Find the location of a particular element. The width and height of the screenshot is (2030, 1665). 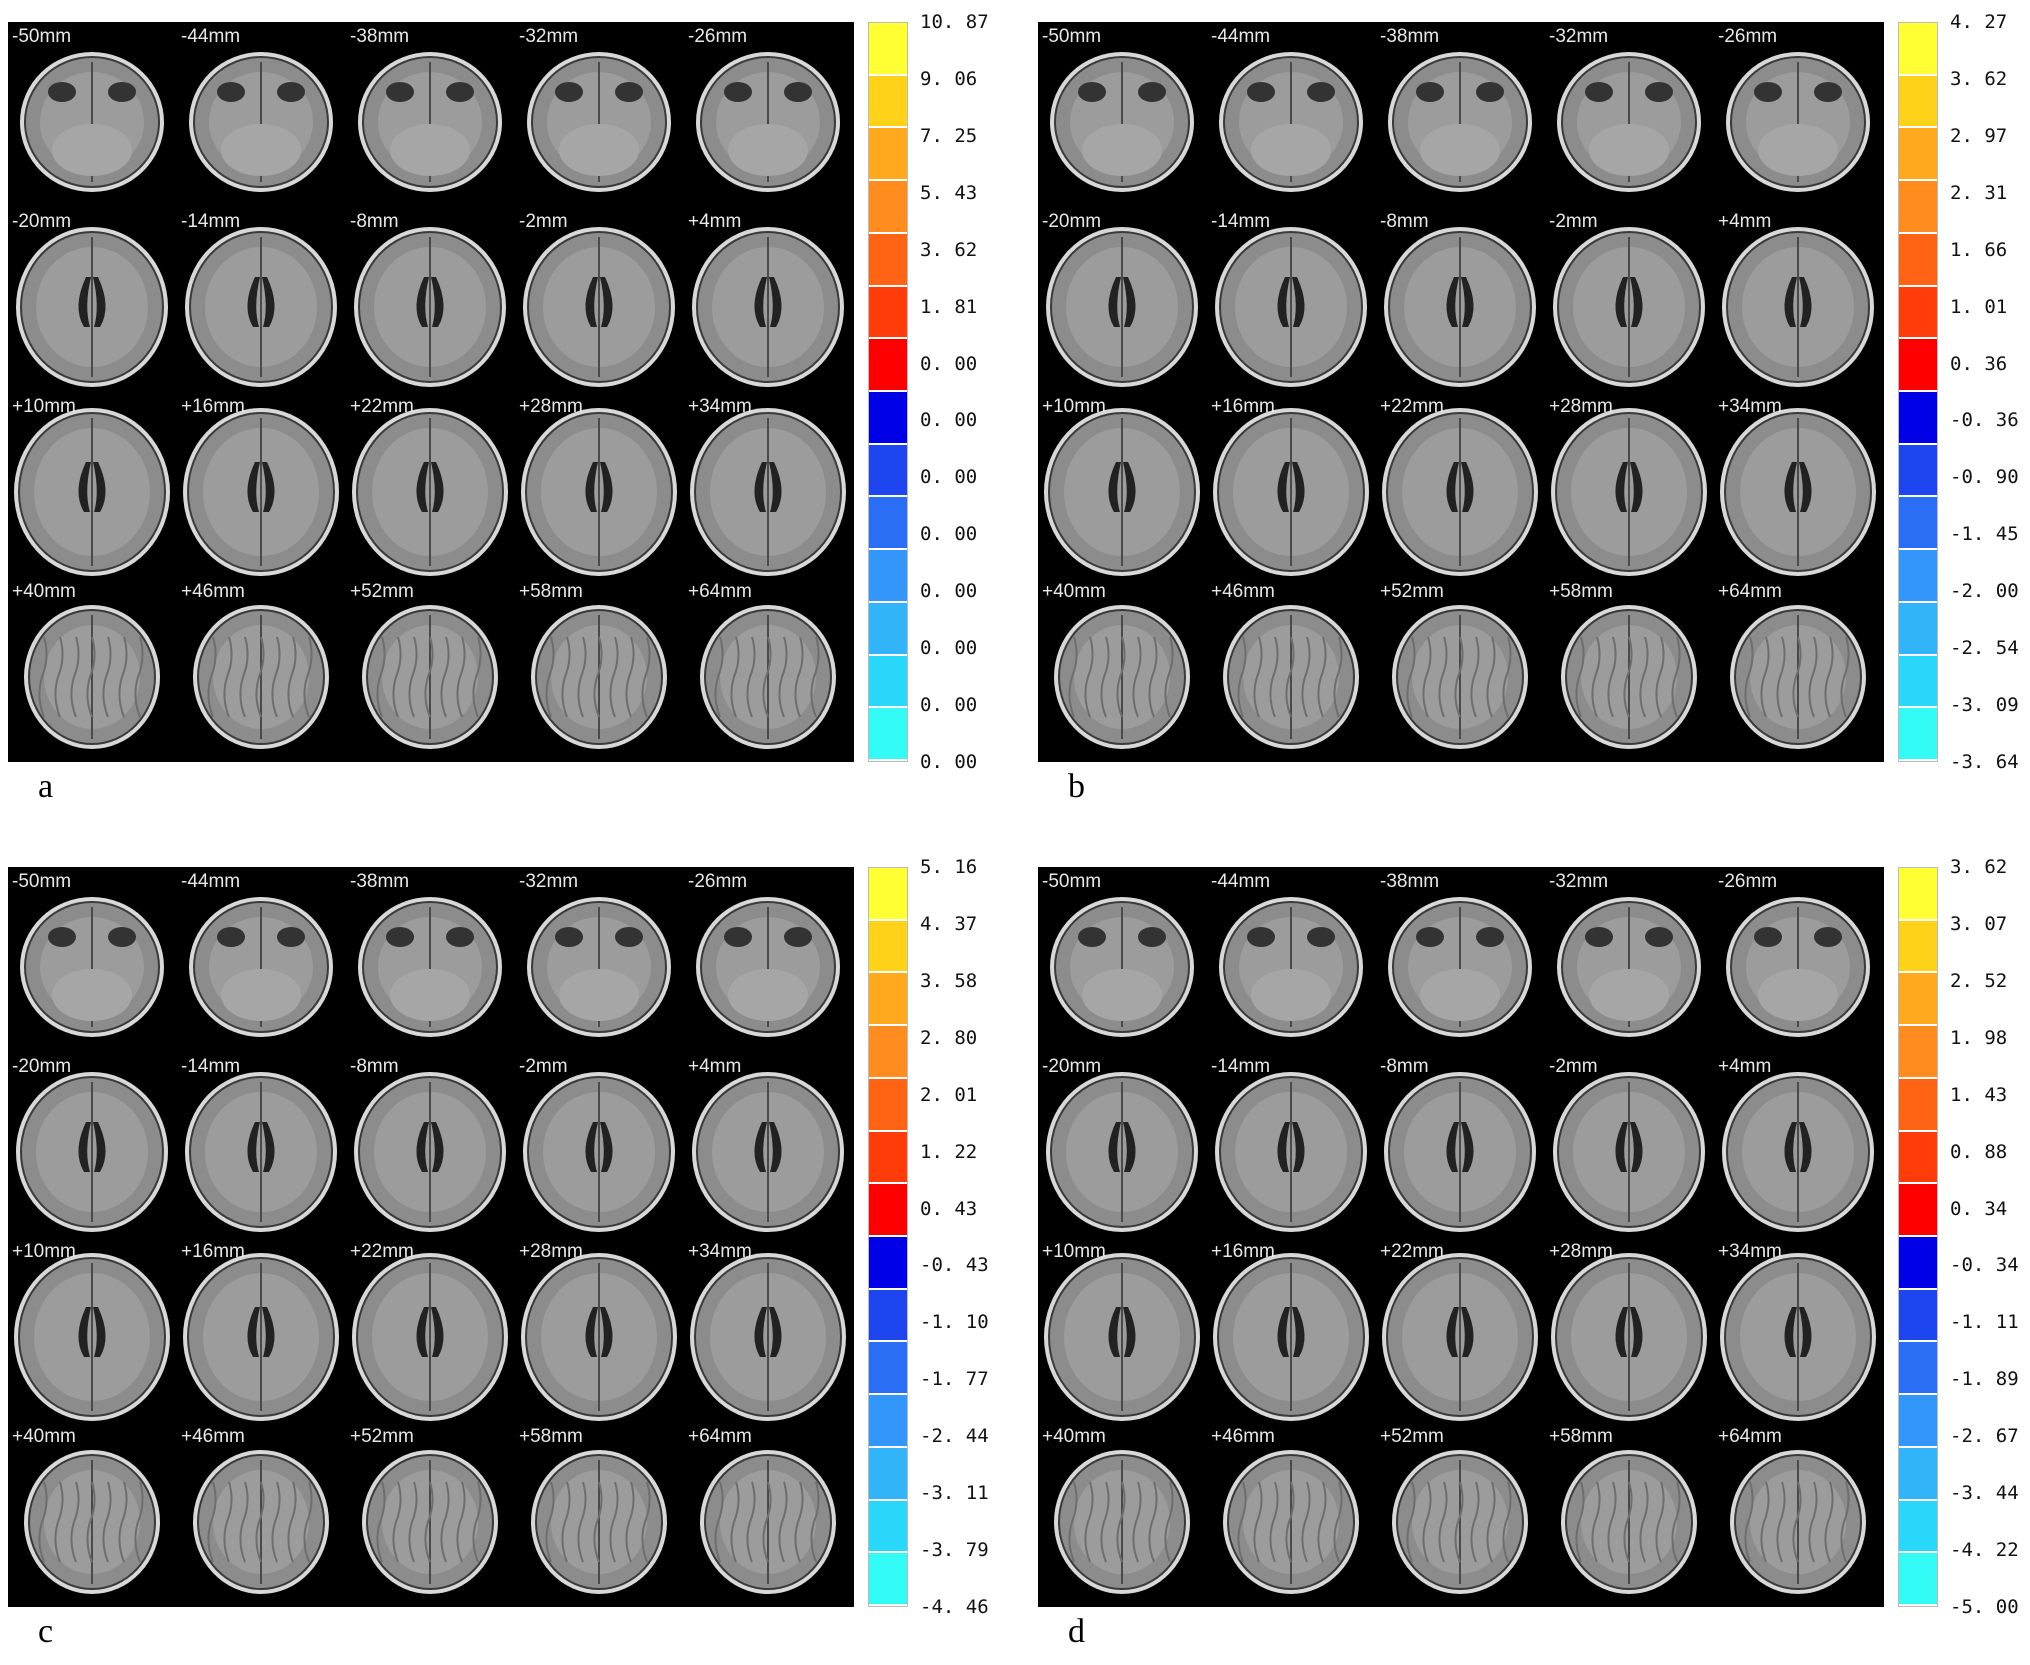

colorbar-tick-label: 0. 00 is located at coordinates (949, 591).